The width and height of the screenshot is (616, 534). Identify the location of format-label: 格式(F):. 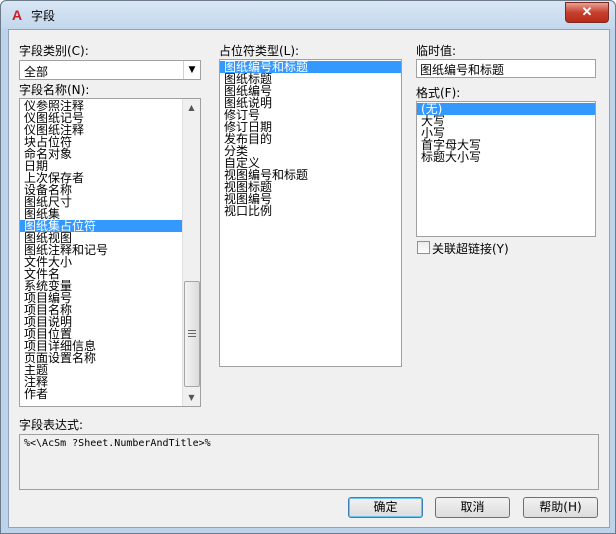
(438, 93).